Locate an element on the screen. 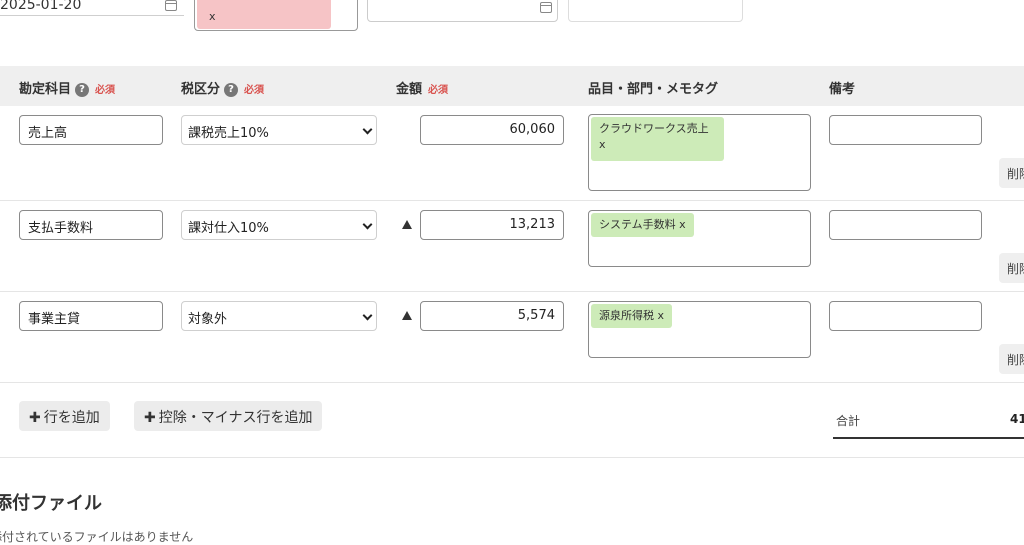  date-field: 2025-01-20 is located at coordinates (92, 8).